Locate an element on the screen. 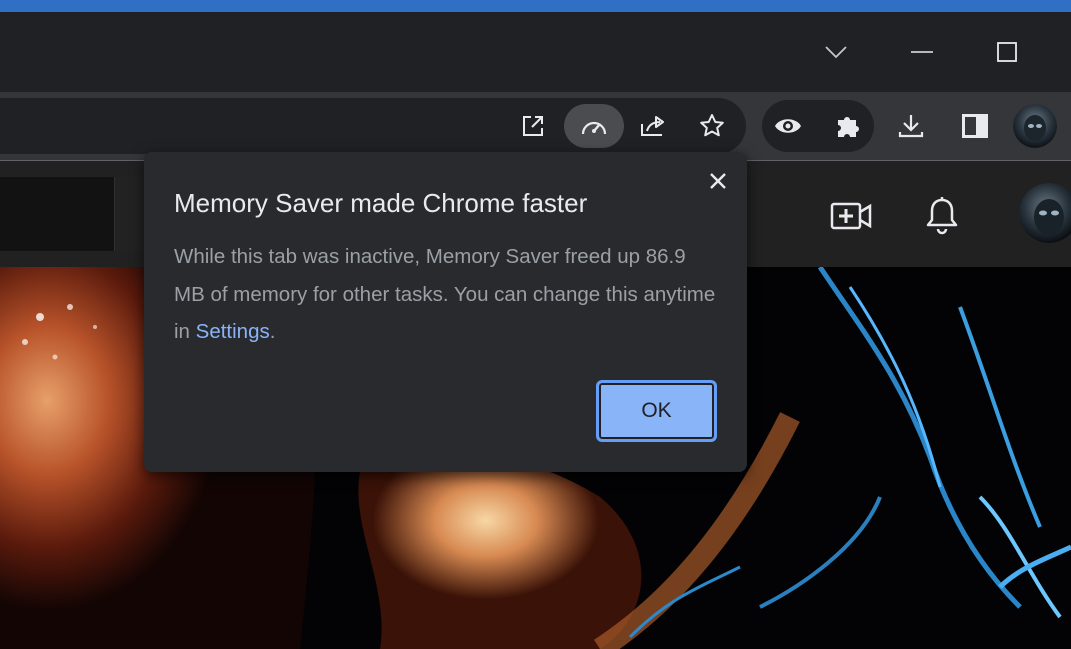 Image resolution: width=1071 pixels, height=649 pixels. chevron-down-icon is located at coordinates (836, 52).